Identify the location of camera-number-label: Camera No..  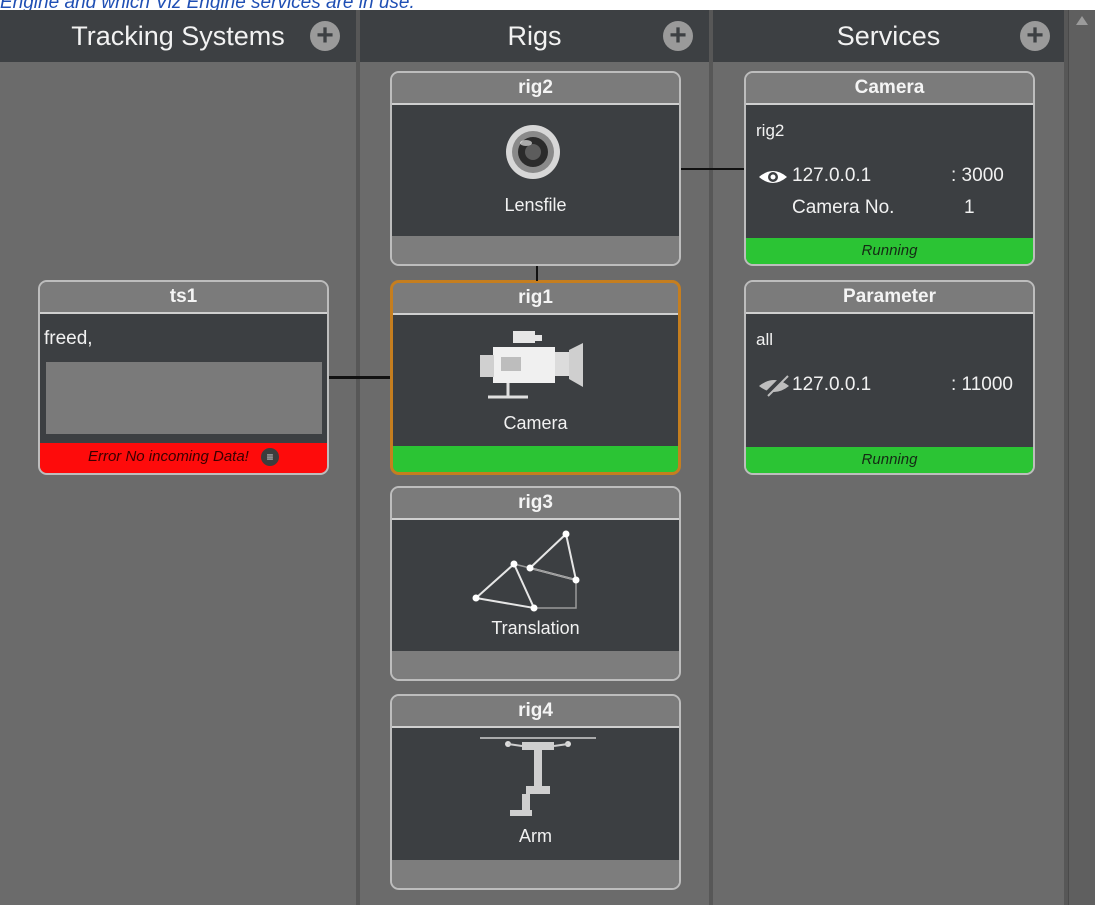
(843, 207).